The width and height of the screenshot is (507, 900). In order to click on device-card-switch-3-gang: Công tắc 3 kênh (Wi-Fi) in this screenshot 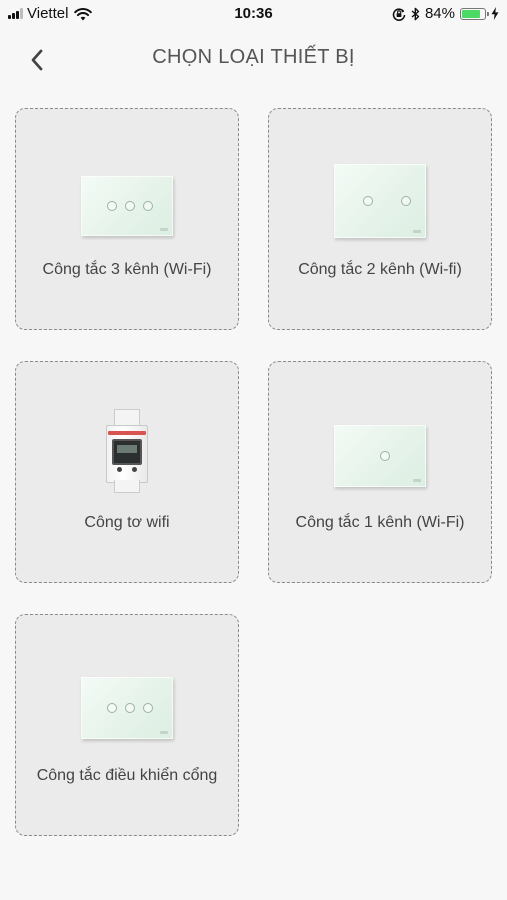, I will do `click(127, 219)`.